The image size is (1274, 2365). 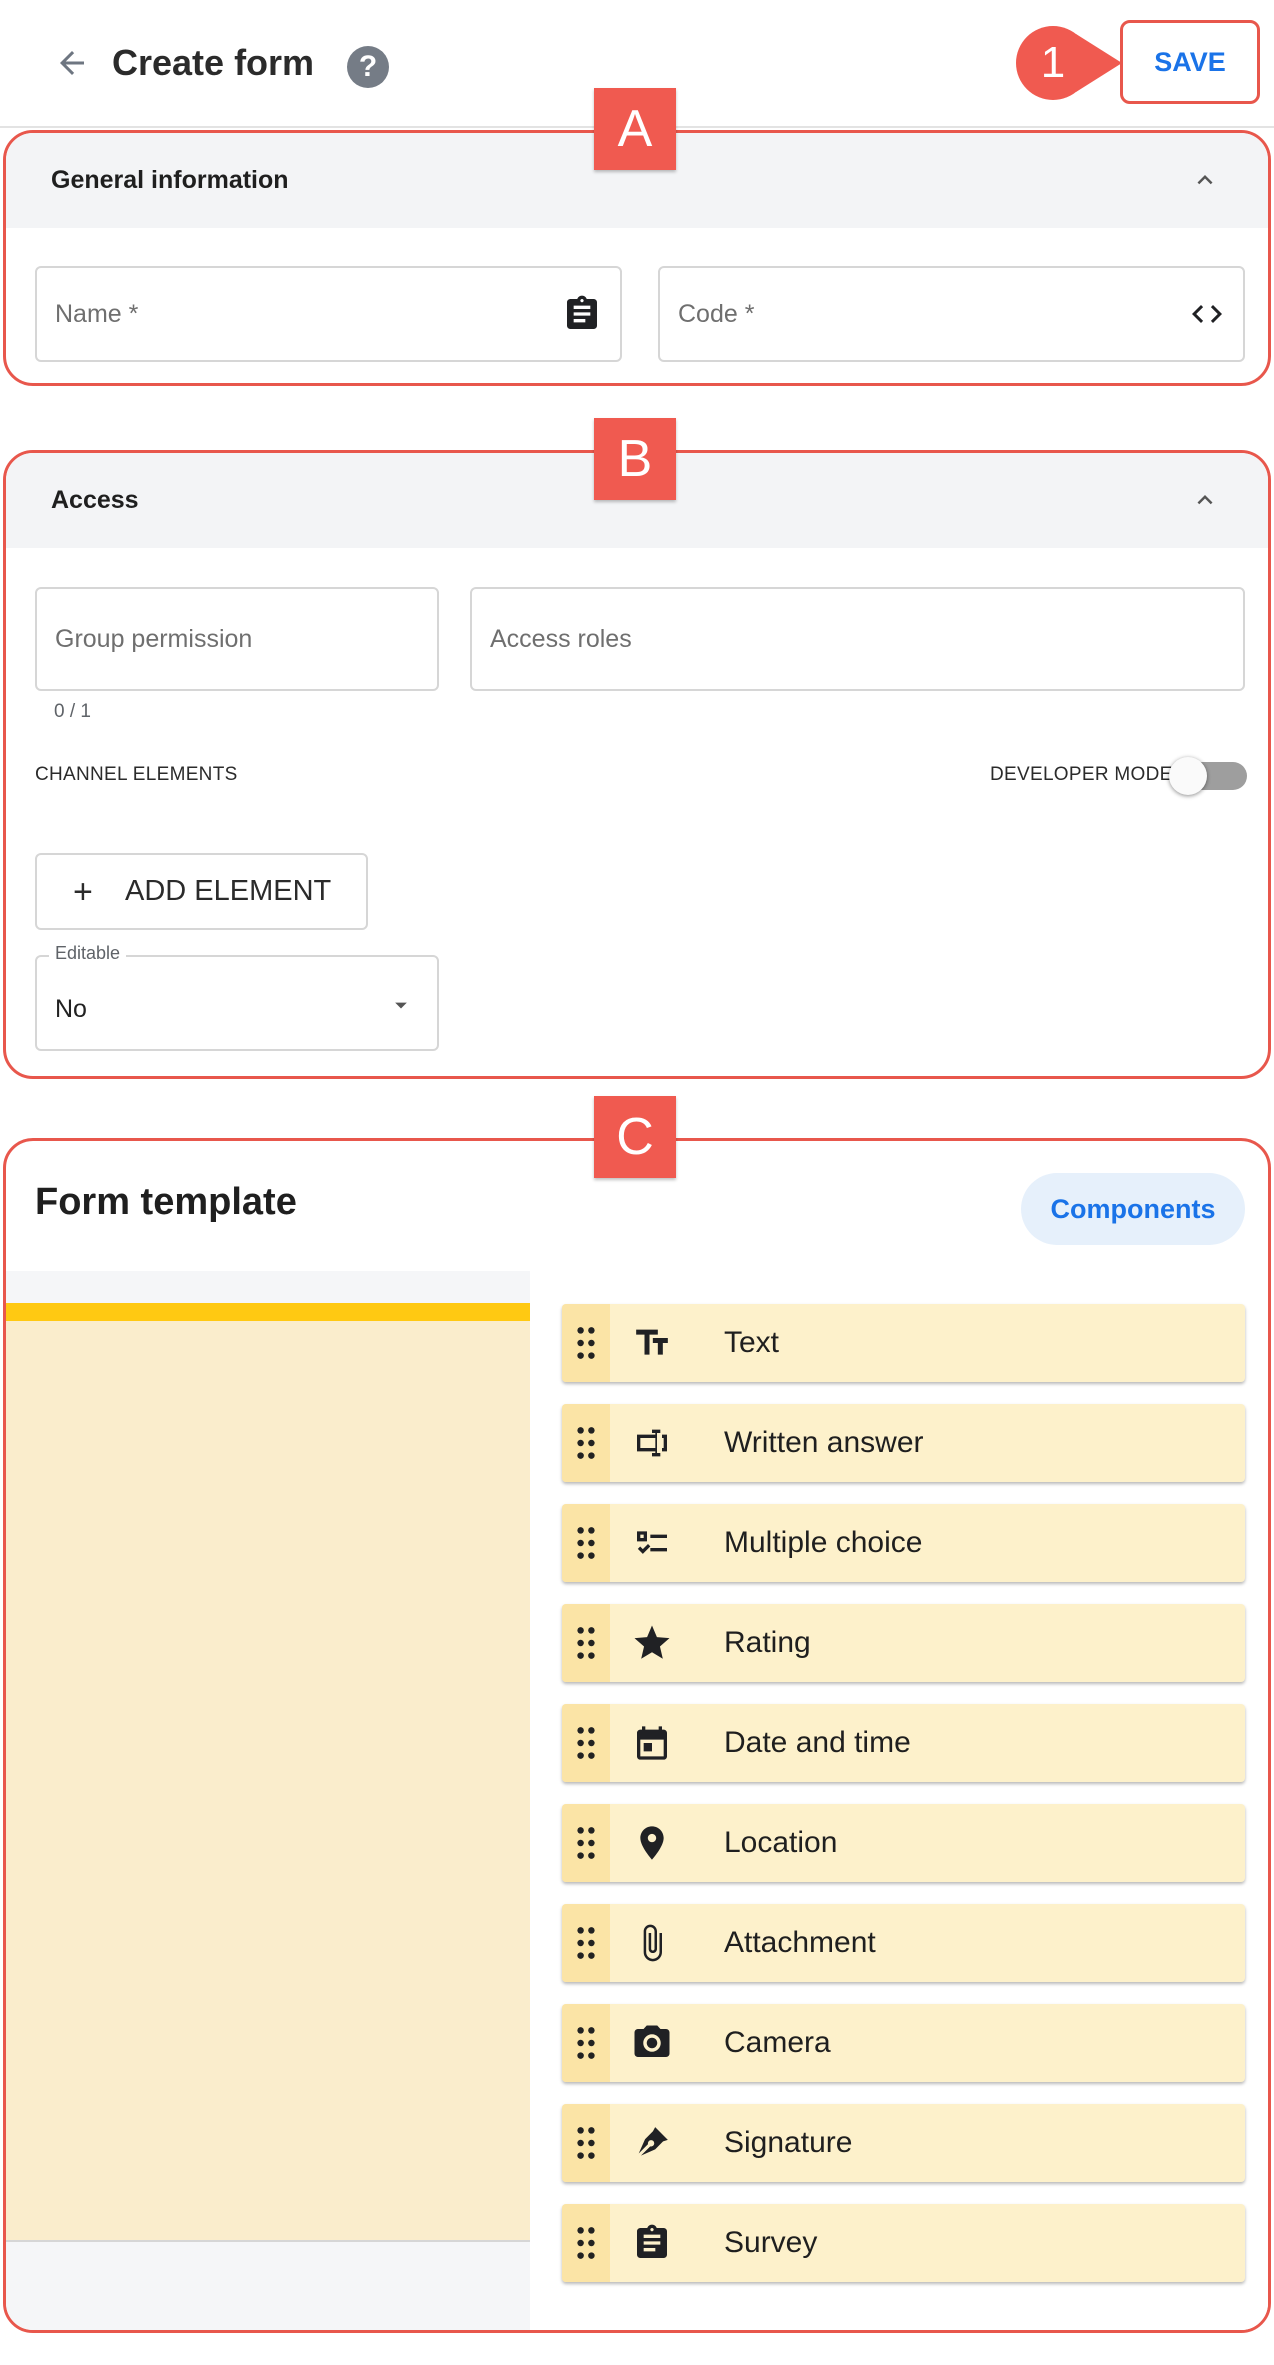 I want to click on group-permission-input: Group permission, so click(x=237, y=639).